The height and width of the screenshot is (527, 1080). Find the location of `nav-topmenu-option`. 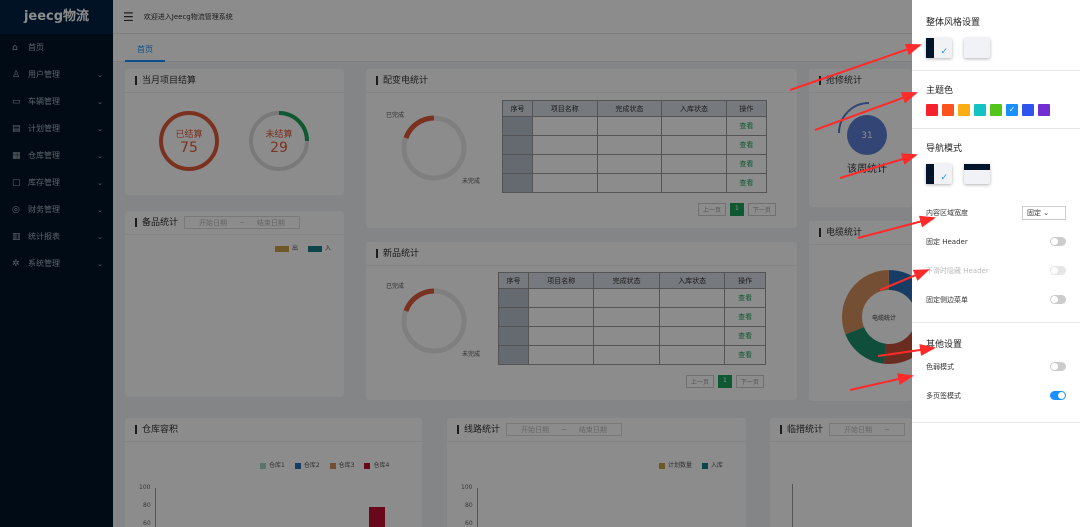

nav-topmenu-option is located at coordinates (977, 174).